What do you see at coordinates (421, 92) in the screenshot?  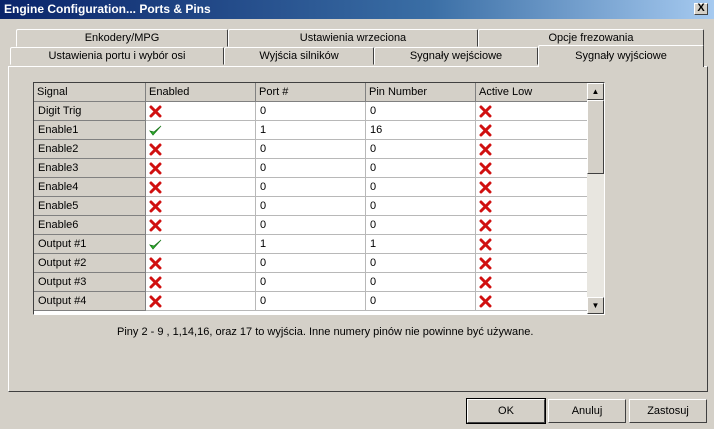 I see `column-header-pin-number: Pin Number` at bounding box center [421, 92].